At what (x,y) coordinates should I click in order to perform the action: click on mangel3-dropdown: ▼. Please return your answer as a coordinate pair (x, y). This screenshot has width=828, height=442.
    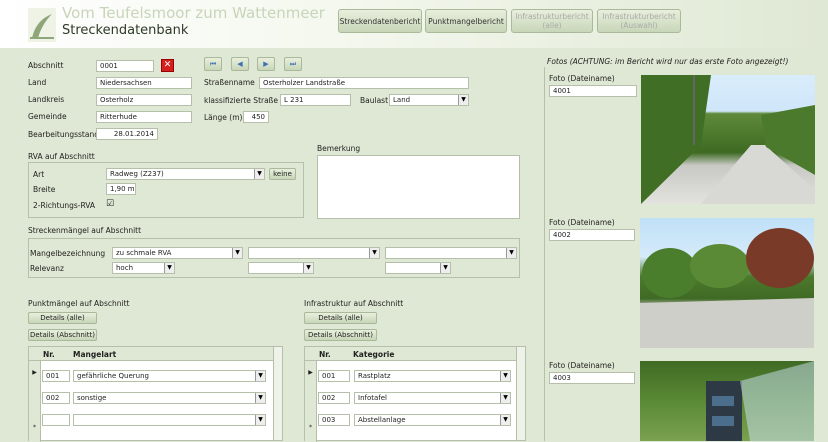
    Looking at the image, I should click on (451, 253).